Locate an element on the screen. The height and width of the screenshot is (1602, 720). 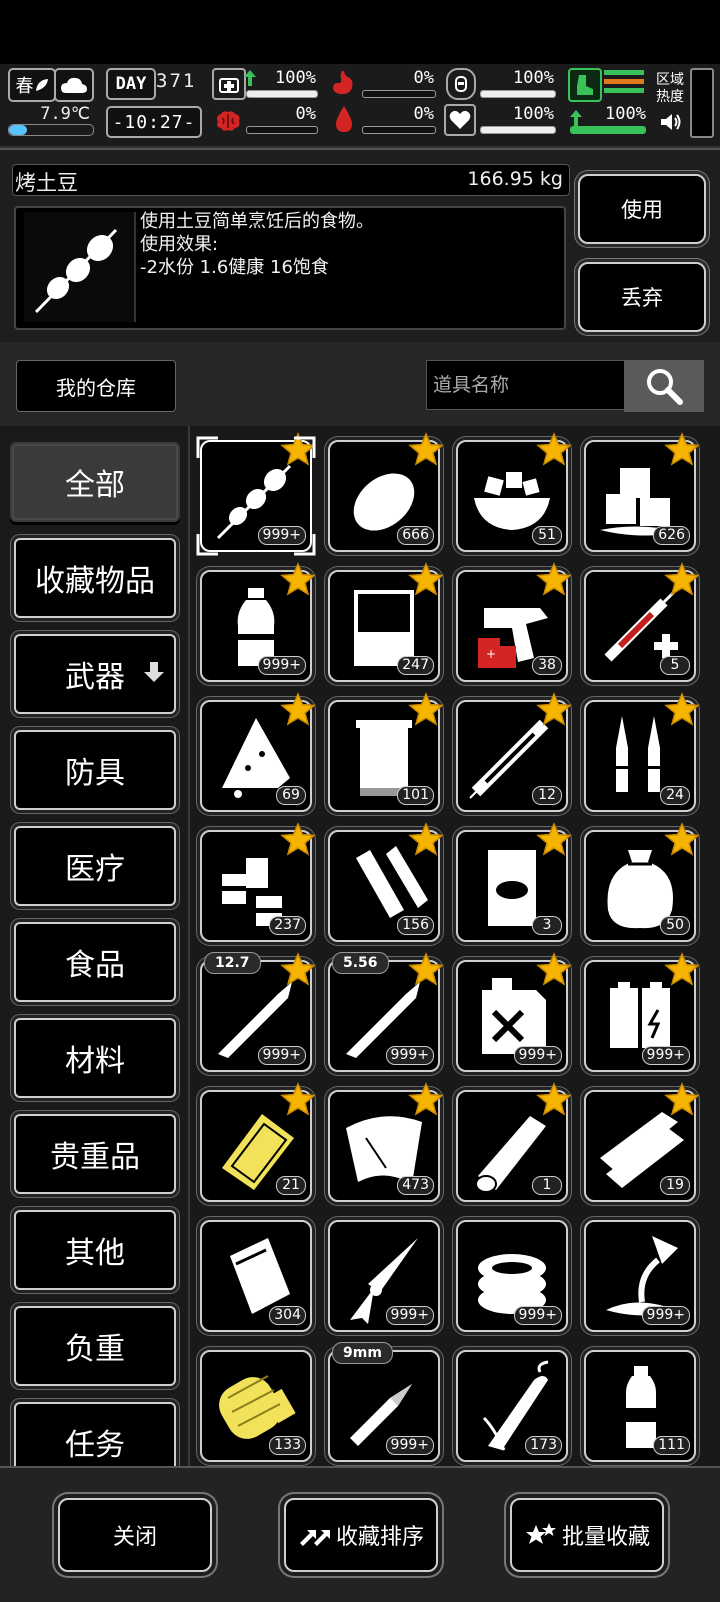
inventory-slot: 3 is located at coordinates (514, 882).